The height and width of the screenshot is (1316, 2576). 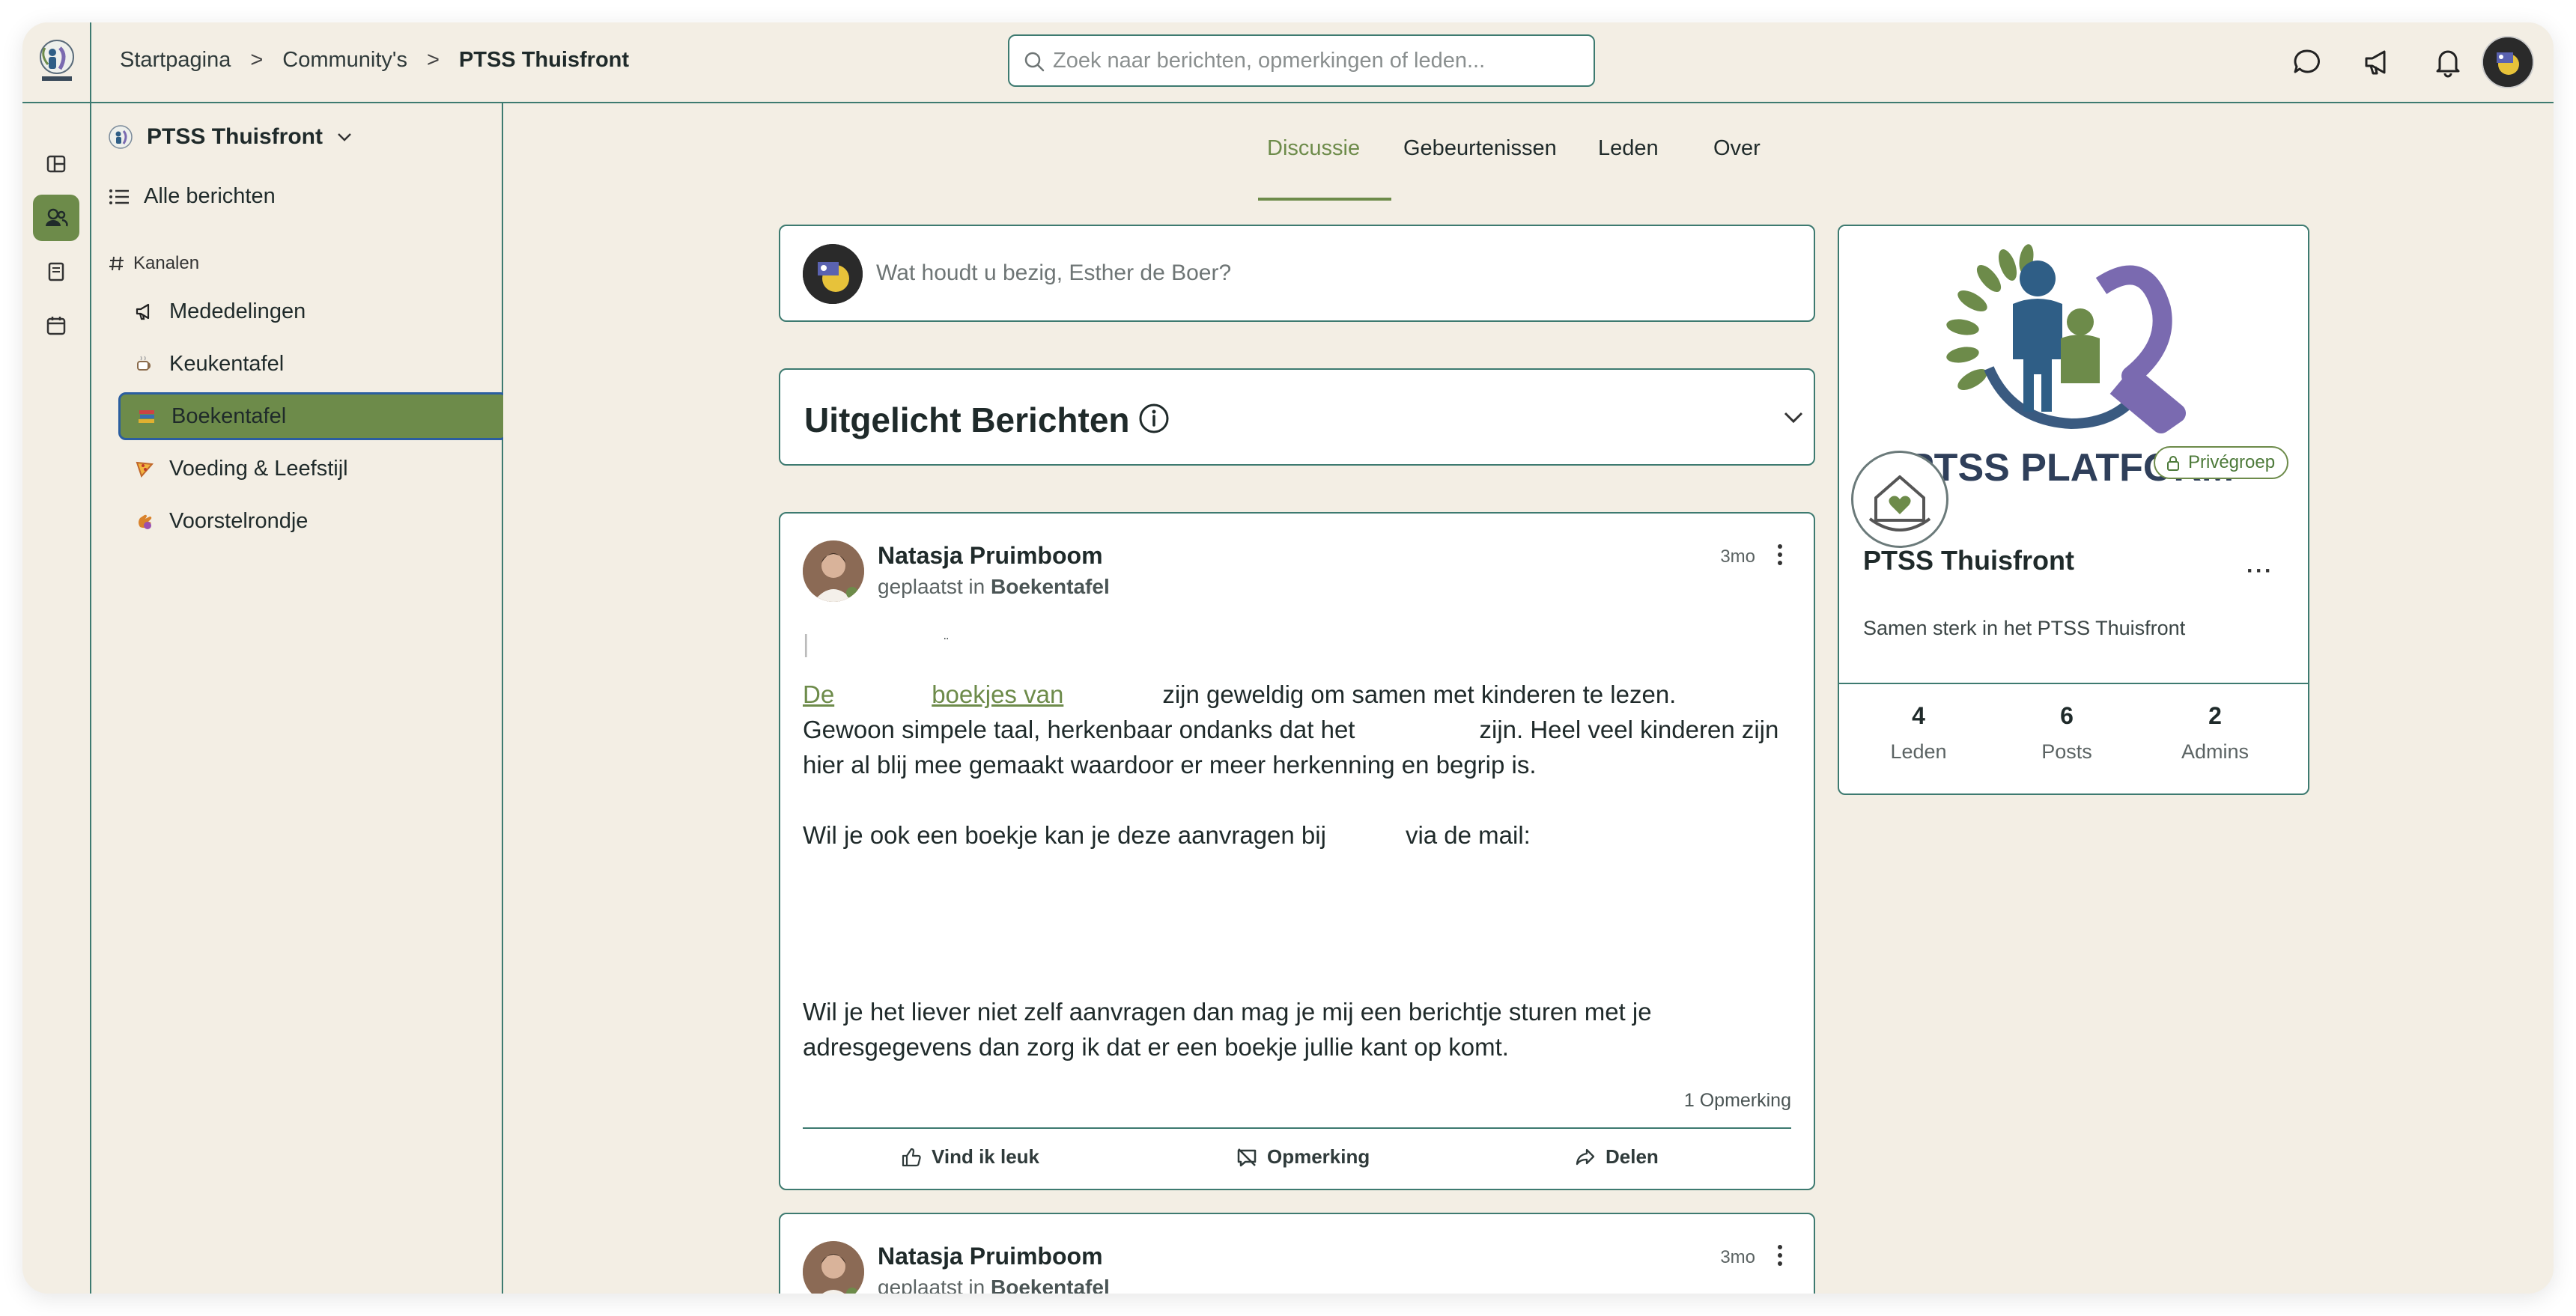 I want to click on channel-item-voeding-leefstijl: Voeding & Leefstijl, so click(x=296, y=469).